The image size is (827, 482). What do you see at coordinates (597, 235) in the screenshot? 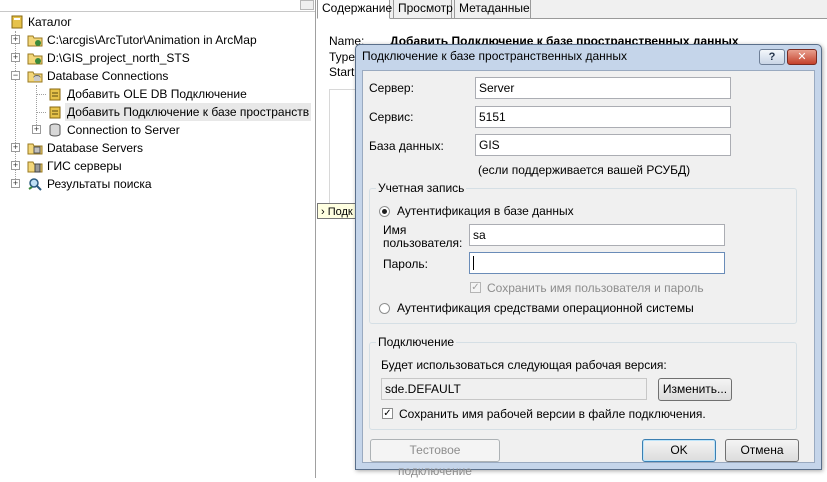
I see `username-input: sa` at bounding box center [597, 235].